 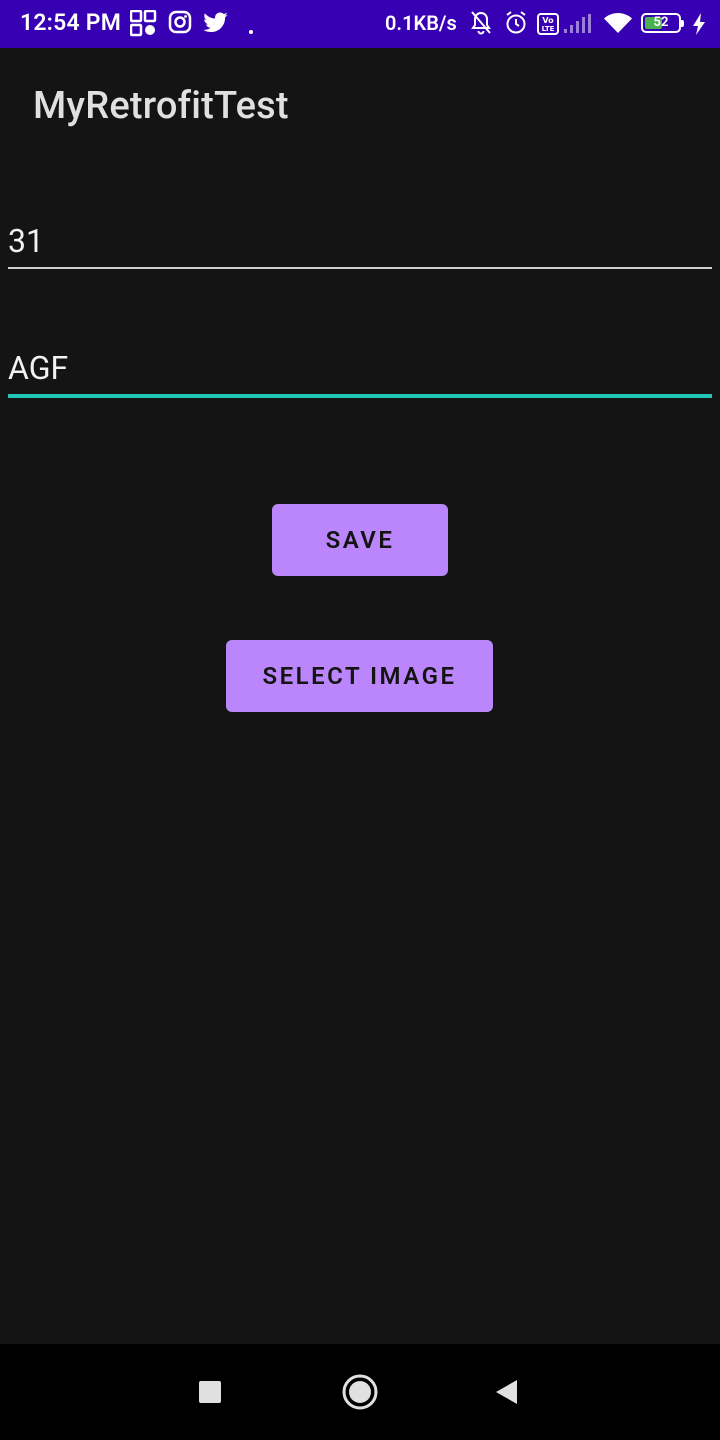 What do you see at coordinates (360, 252) in the screenshot?
I see `number-input: 31` at bounding box center [360, 252].